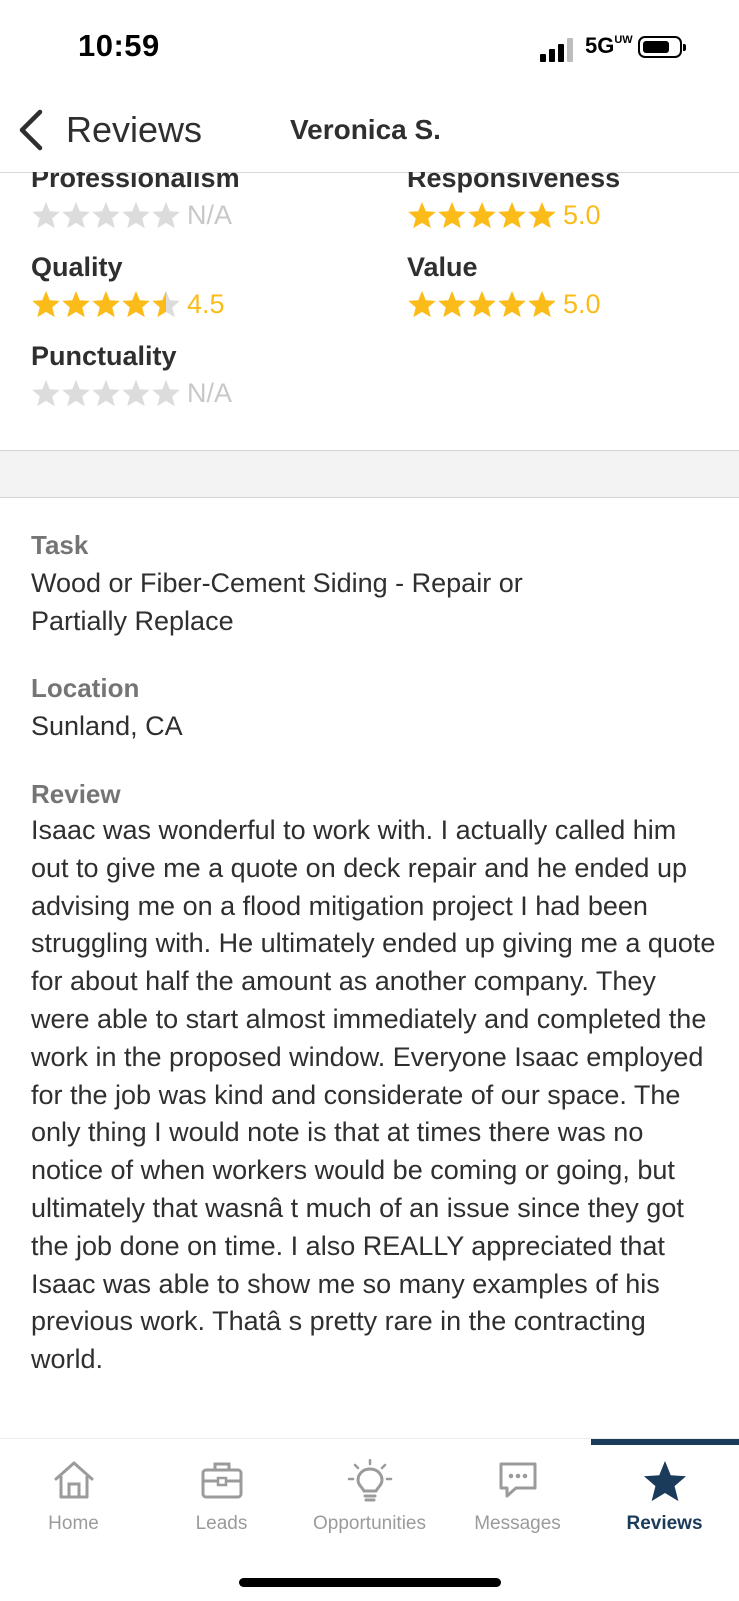  I want to click on home-indicator, so click(370, 1582).